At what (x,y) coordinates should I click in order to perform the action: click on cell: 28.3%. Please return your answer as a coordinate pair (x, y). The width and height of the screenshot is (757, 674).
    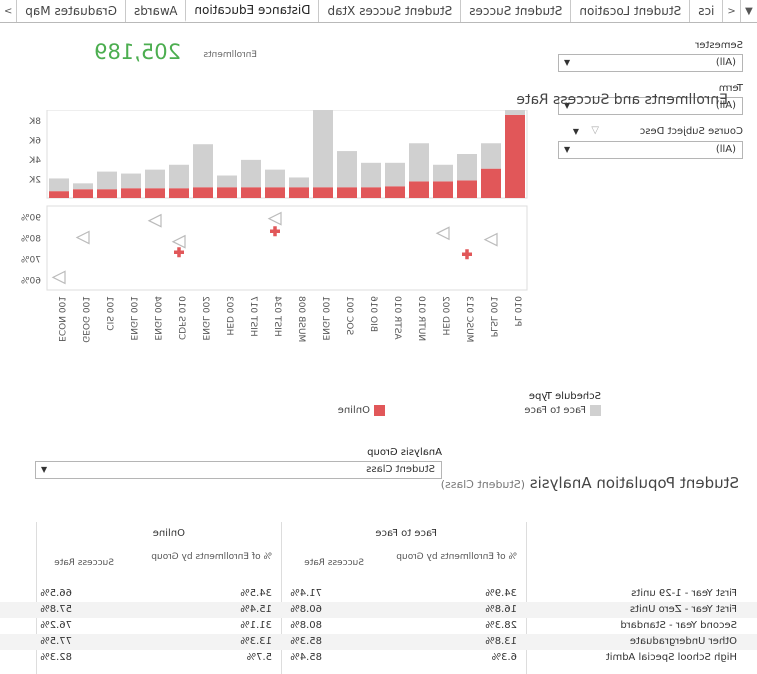
    Looking at the image, I should click on (501, 625).